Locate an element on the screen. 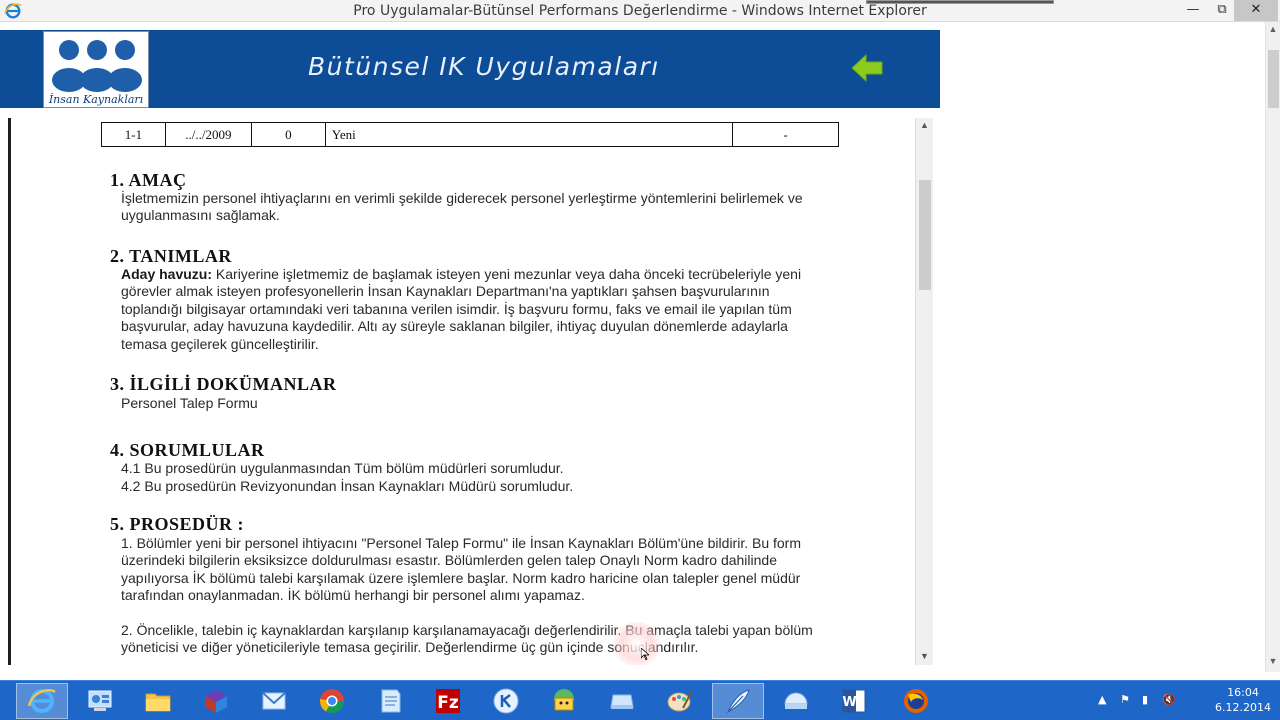 This screenshot has width=1280, height=720. section-heading: 4. SORUMLULAR is located at coordinates (187, 450).